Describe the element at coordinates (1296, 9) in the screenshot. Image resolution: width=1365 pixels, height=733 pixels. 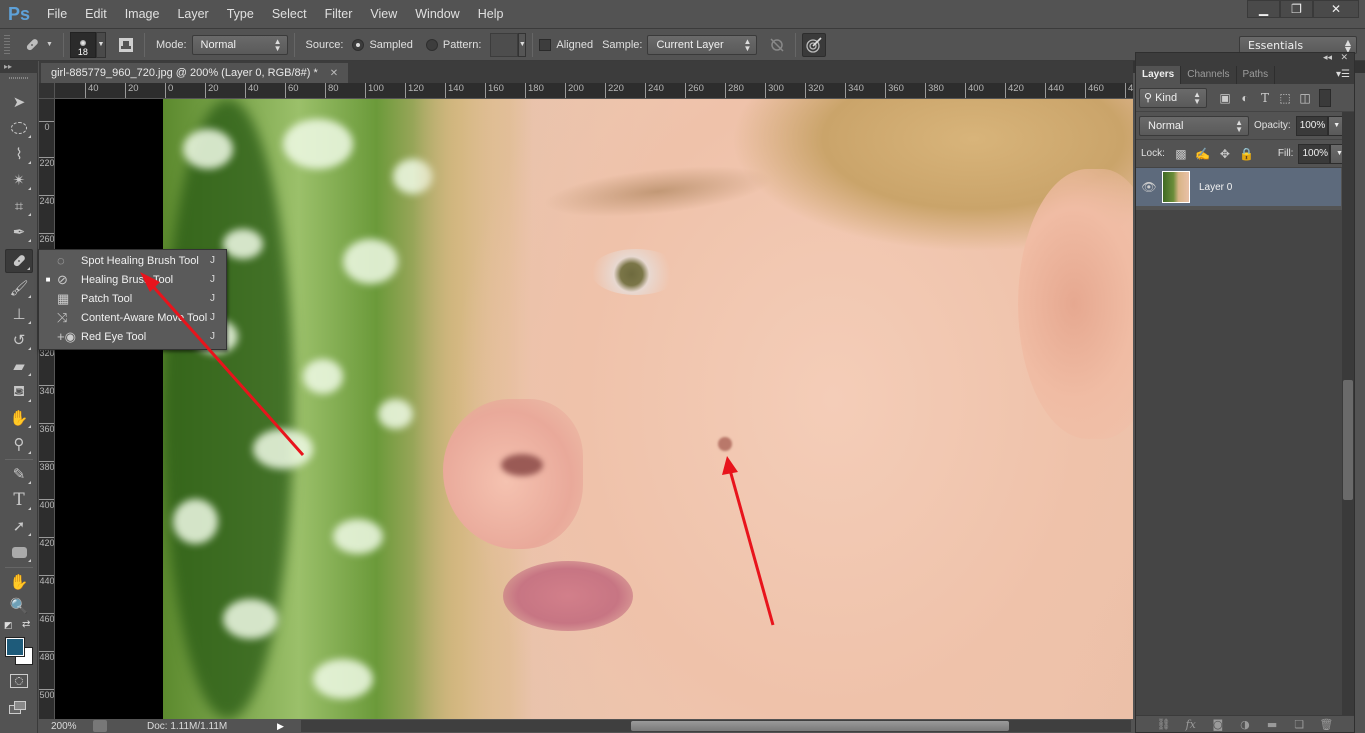
I see `restore-button: ❐` at that location.